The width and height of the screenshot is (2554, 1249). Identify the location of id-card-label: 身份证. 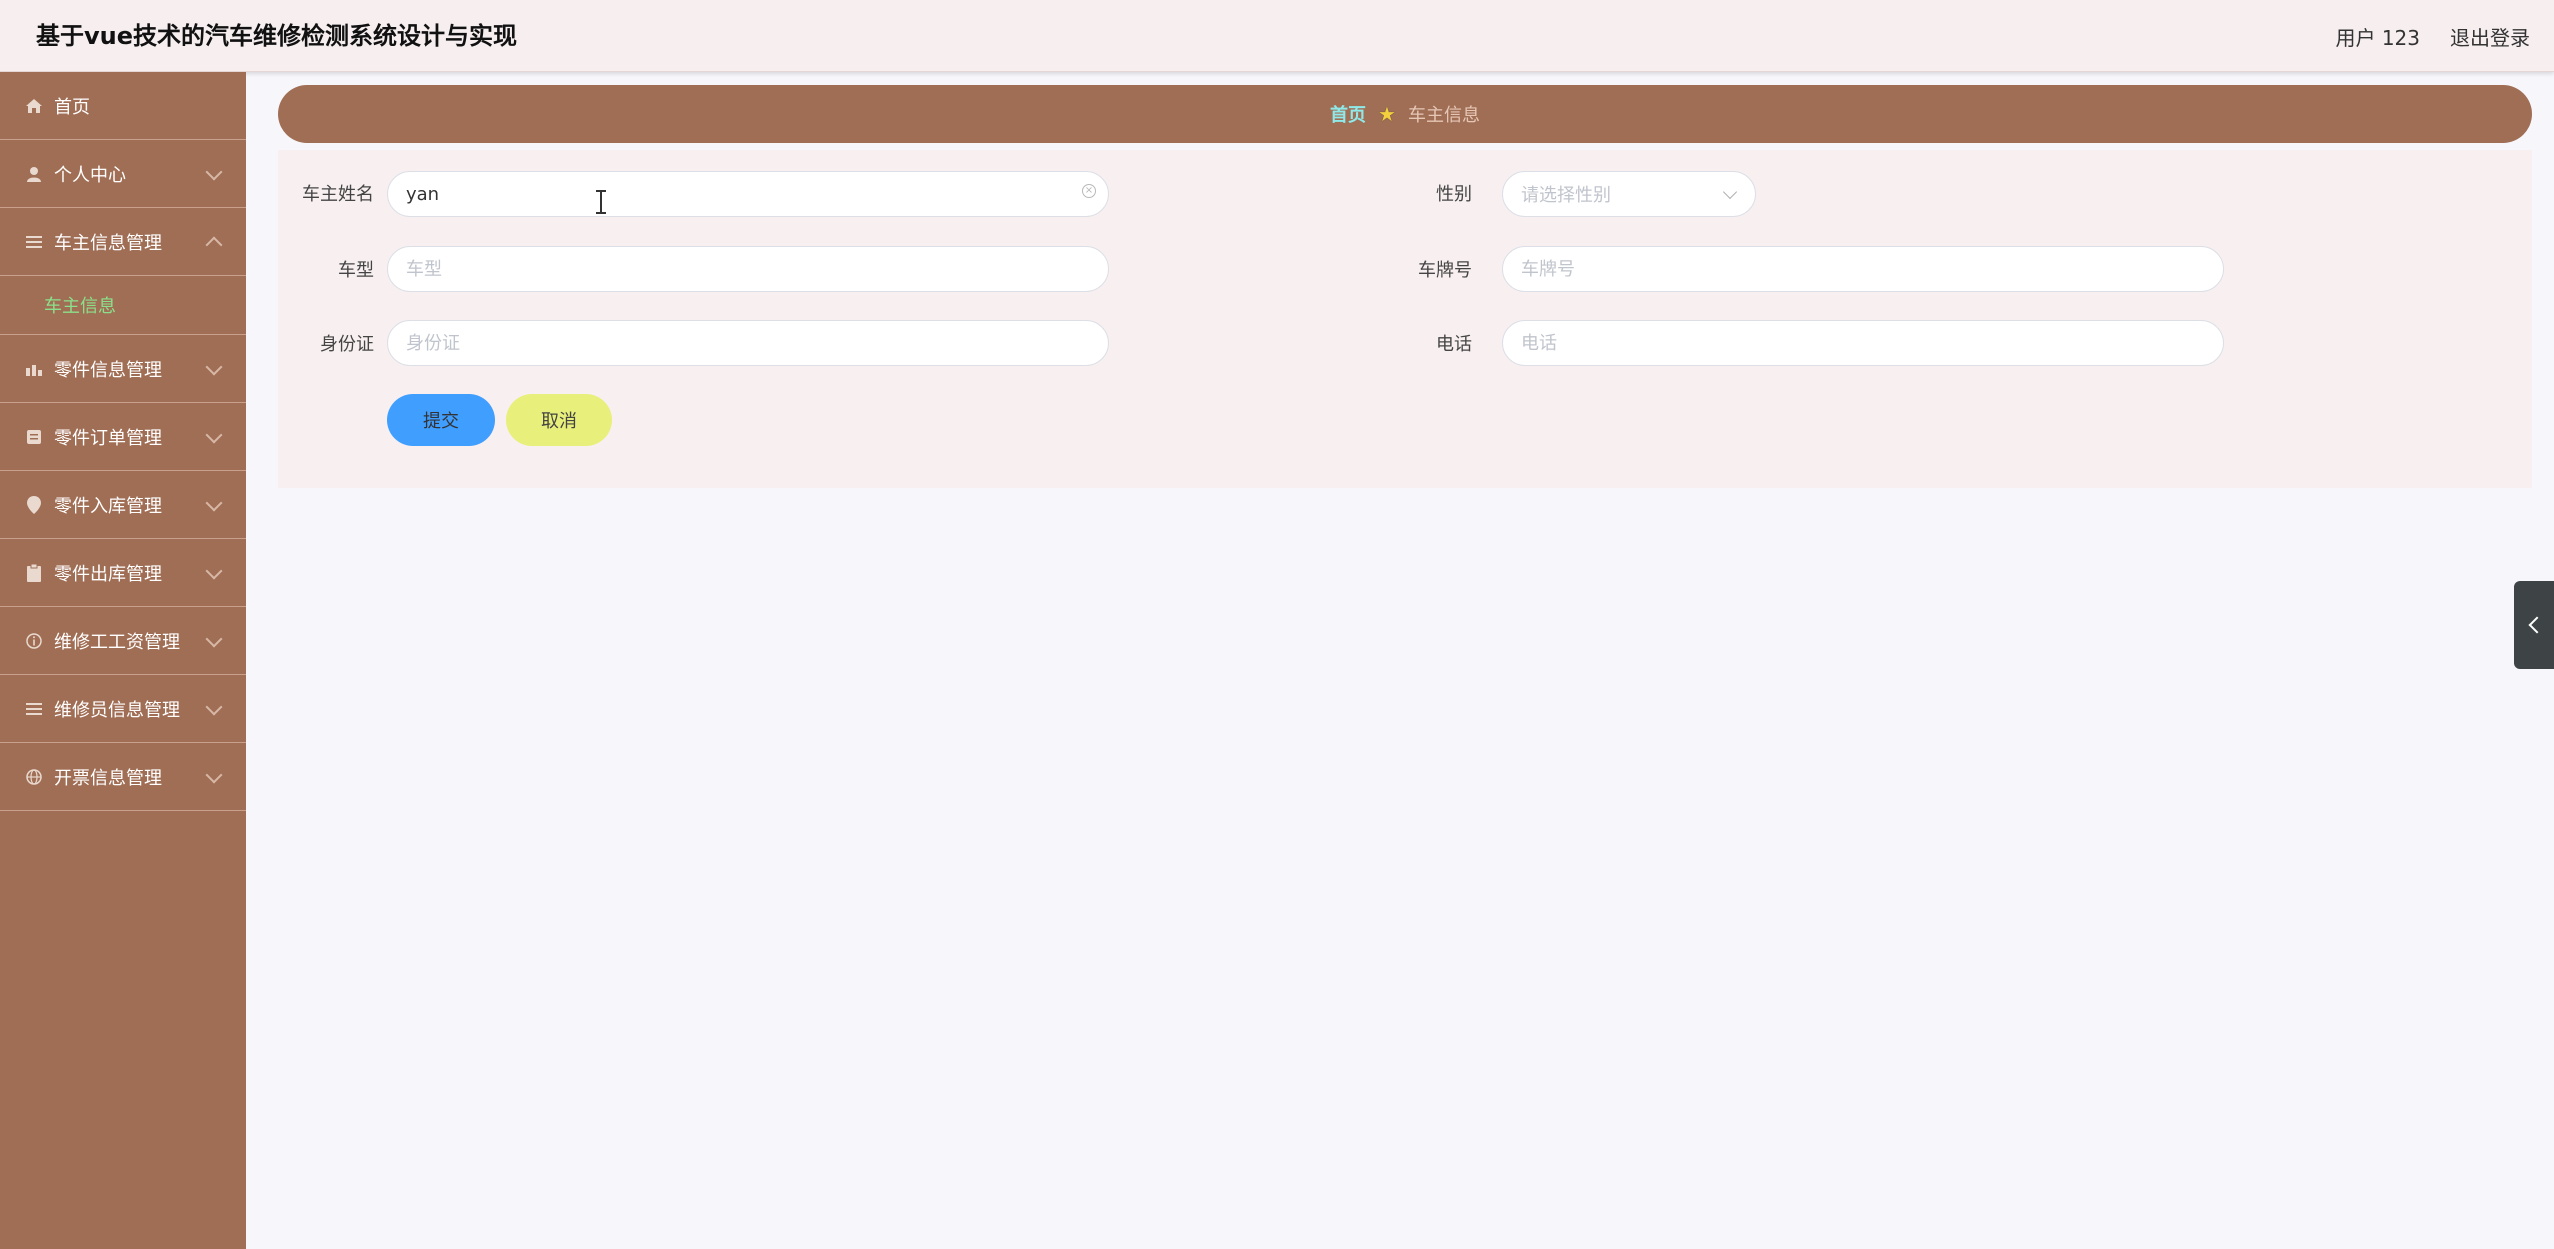
(347, 344).